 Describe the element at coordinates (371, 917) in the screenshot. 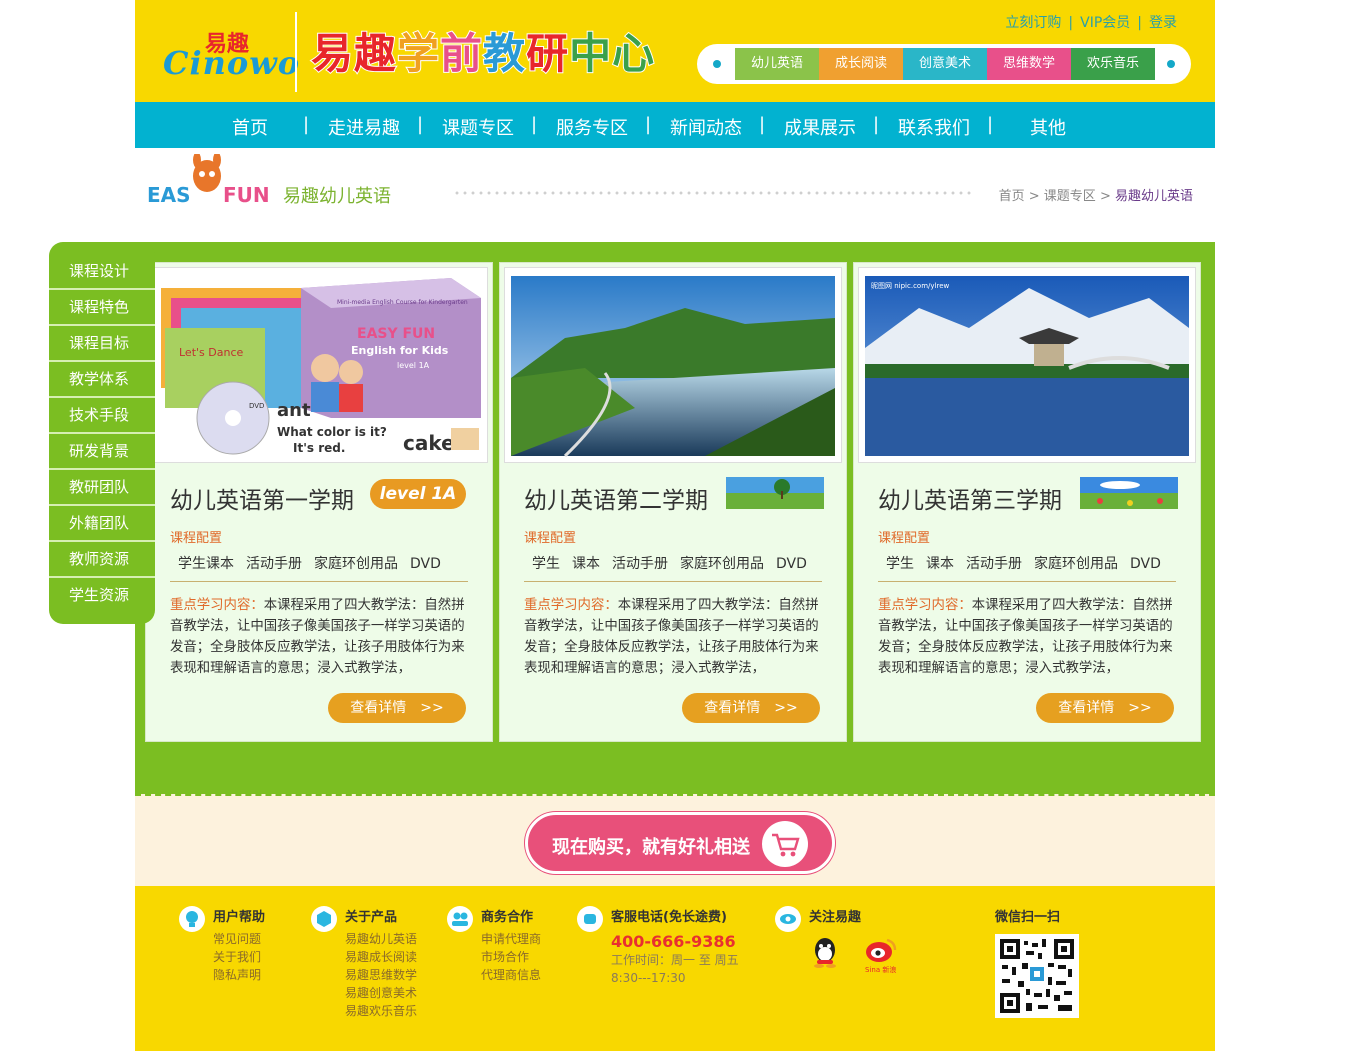

I see `footer-products-title: 关于产品` at that location.